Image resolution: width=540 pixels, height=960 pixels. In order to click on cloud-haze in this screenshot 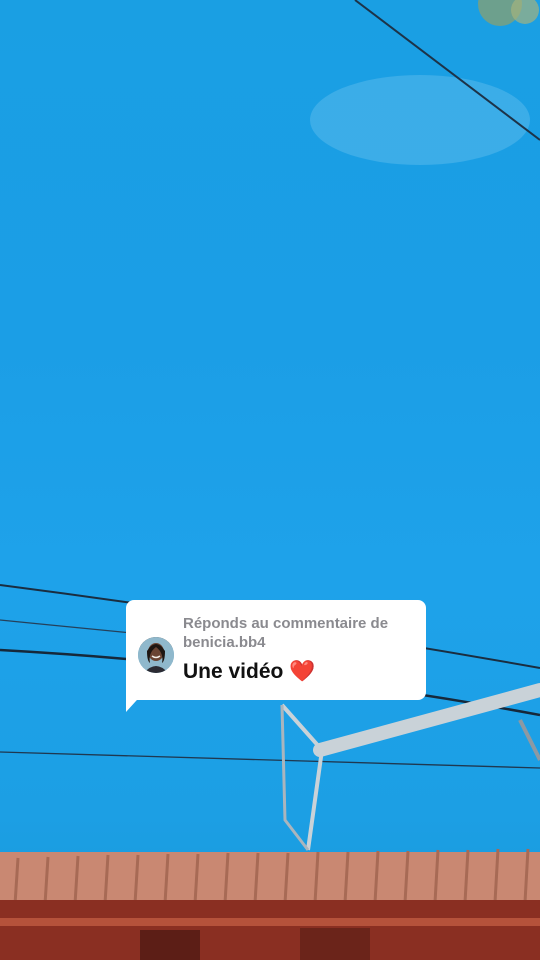, I will do `click(420, 120)`.